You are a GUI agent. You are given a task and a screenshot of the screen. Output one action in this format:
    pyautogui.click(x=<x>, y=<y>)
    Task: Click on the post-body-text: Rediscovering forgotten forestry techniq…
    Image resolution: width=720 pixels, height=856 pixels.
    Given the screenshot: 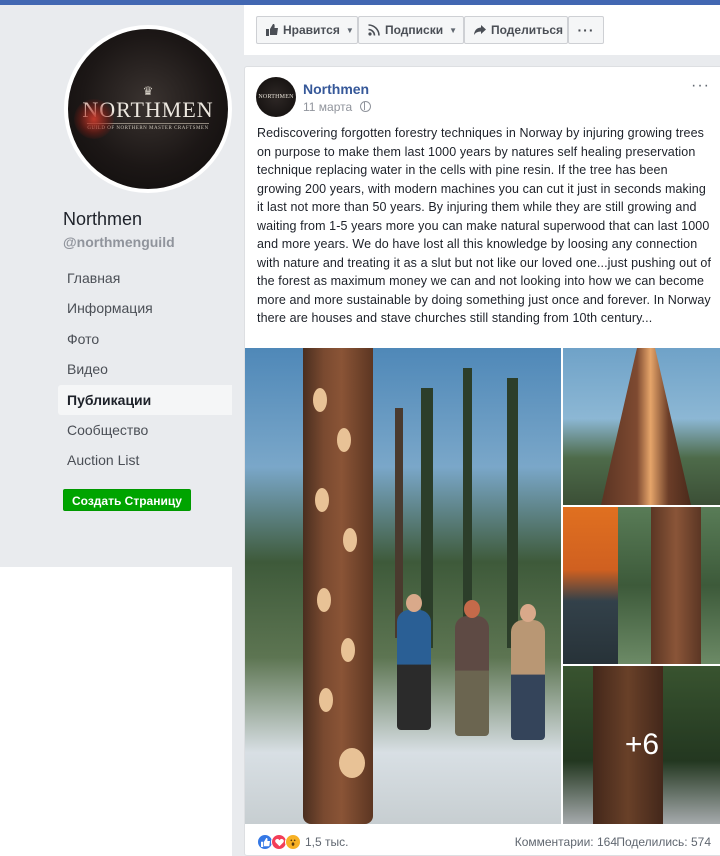 What is the action you would take?
    pyautogui.click(x=484, y=225)
    